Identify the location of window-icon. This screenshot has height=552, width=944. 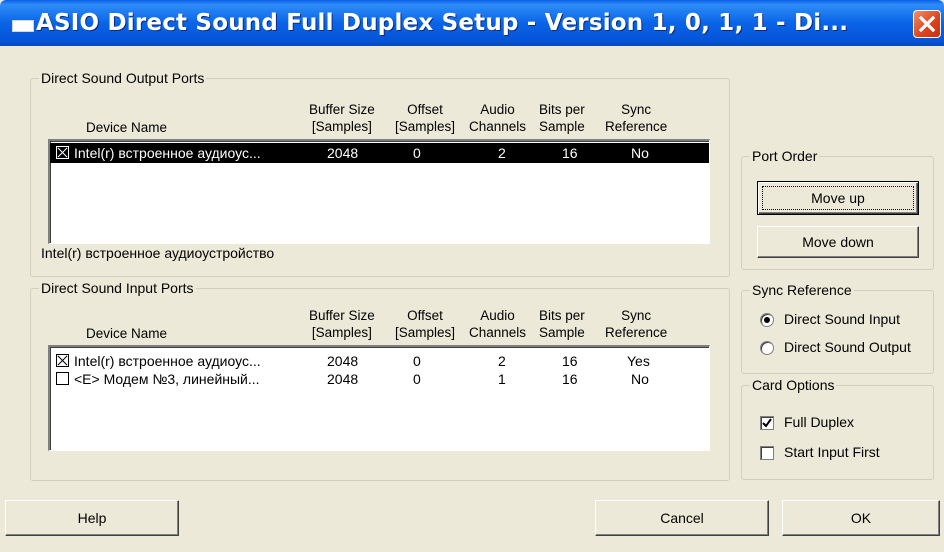
(23, 26).